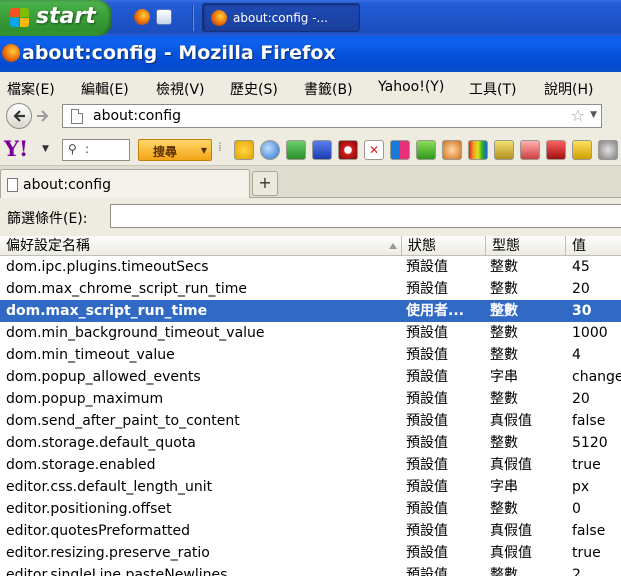 The width and height of the screenshot is (621, 576). I want to click on red-cards-icon, so click(556, 150).